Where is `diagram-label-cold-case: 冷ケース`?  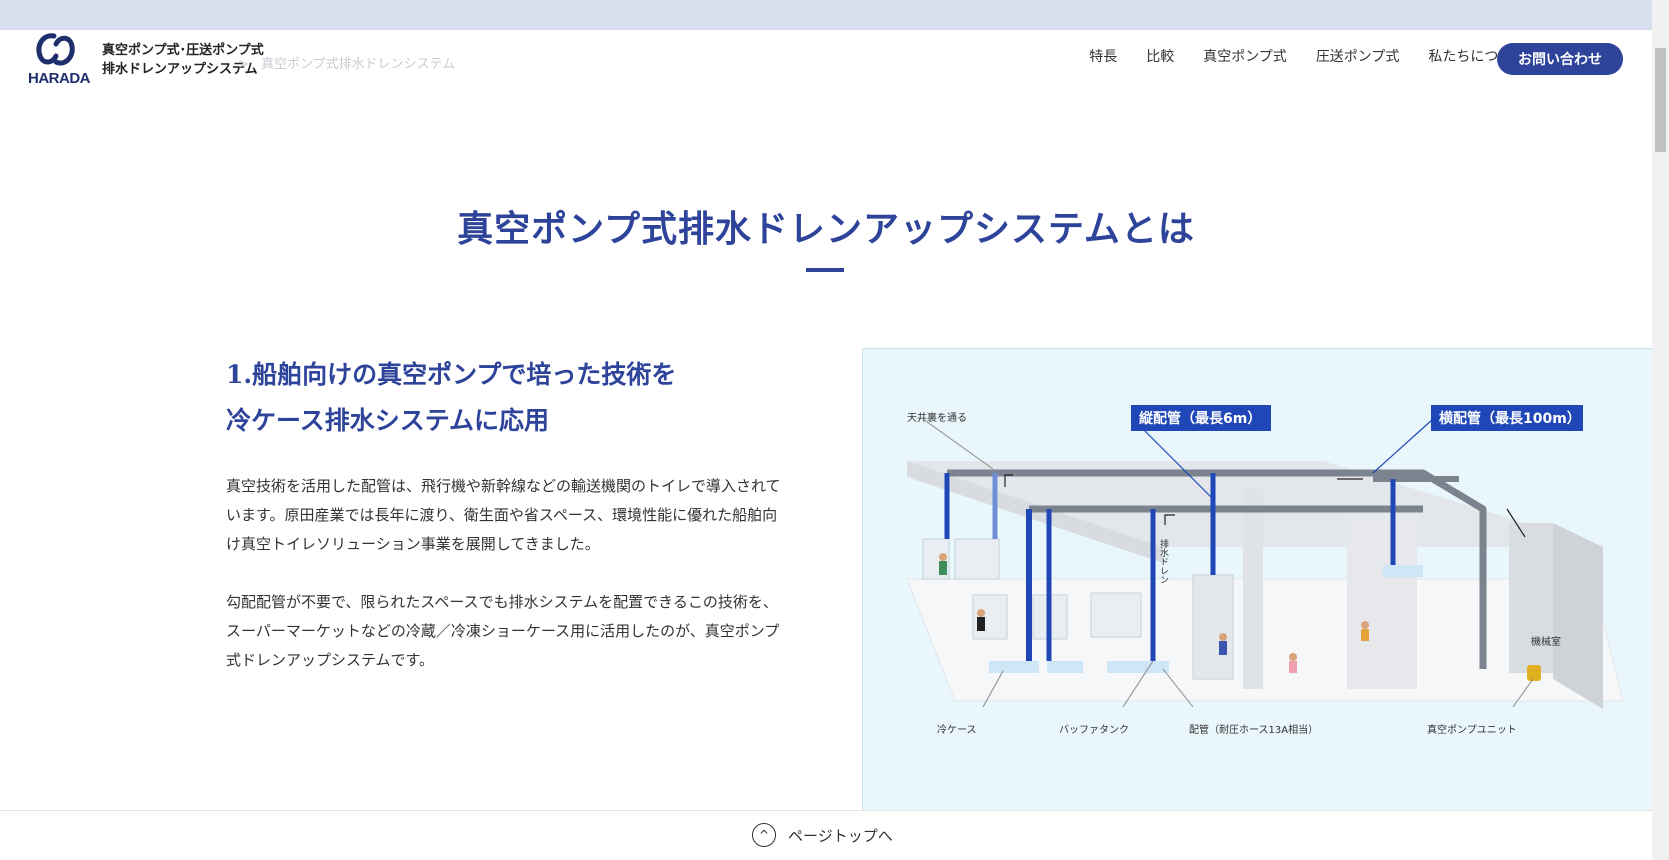 diagram-label-cold-case: 冷ケース is located at coordinates (957, 729).